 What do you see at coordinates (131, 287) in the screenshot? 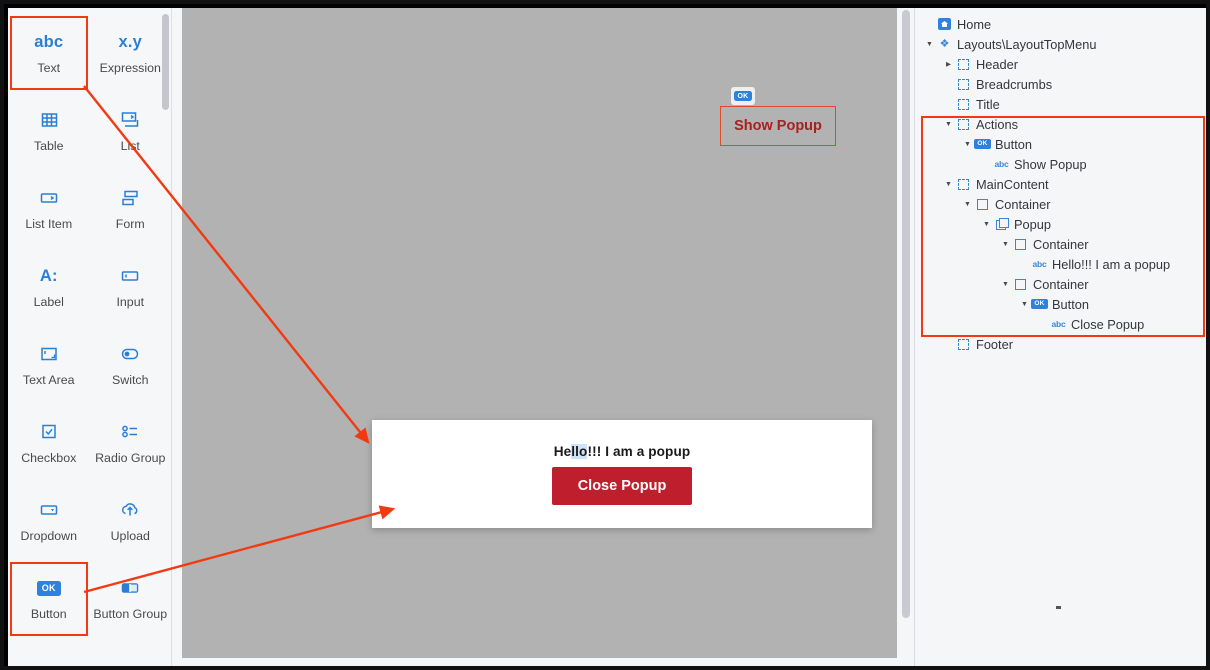
I see `palette-item-input: Input` at bounding box center [131, 287].